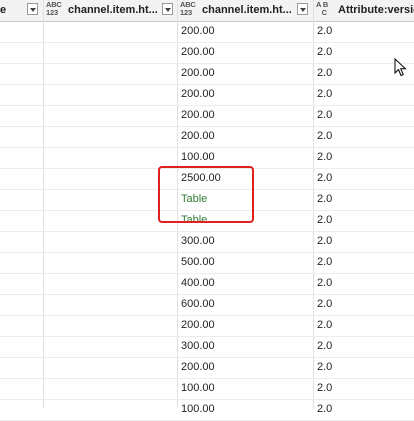  I want to click on table-cell-c2: 600.00, so click(198, 304).